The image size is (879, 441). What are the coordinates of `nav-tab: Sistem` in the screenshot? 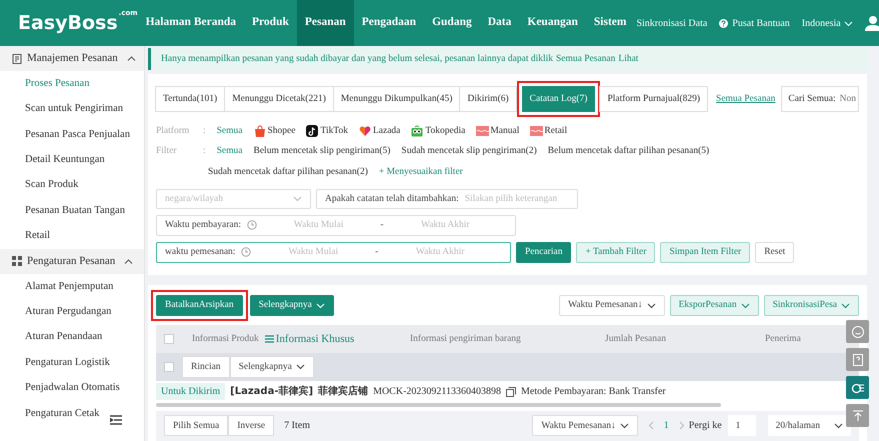 It's located at (610, 23).